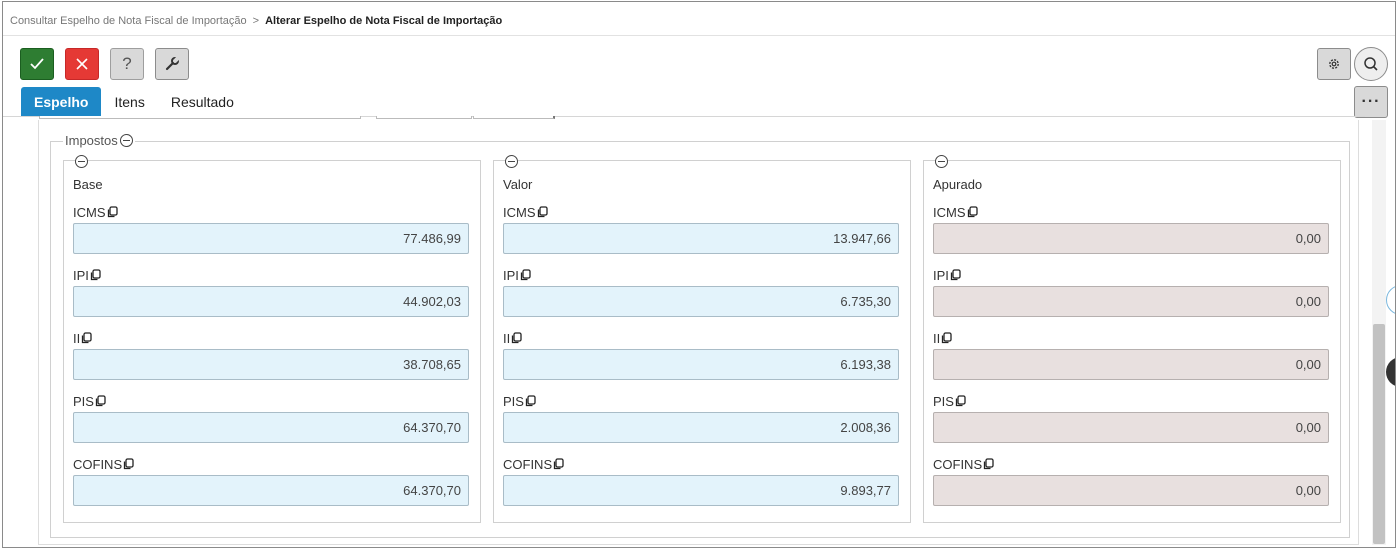 The height and width of the screenshot is (549, 1398). Describe the element at coordinates (202, 101) in the screenshot. I see `tab-resultado: Resultado` at that location.